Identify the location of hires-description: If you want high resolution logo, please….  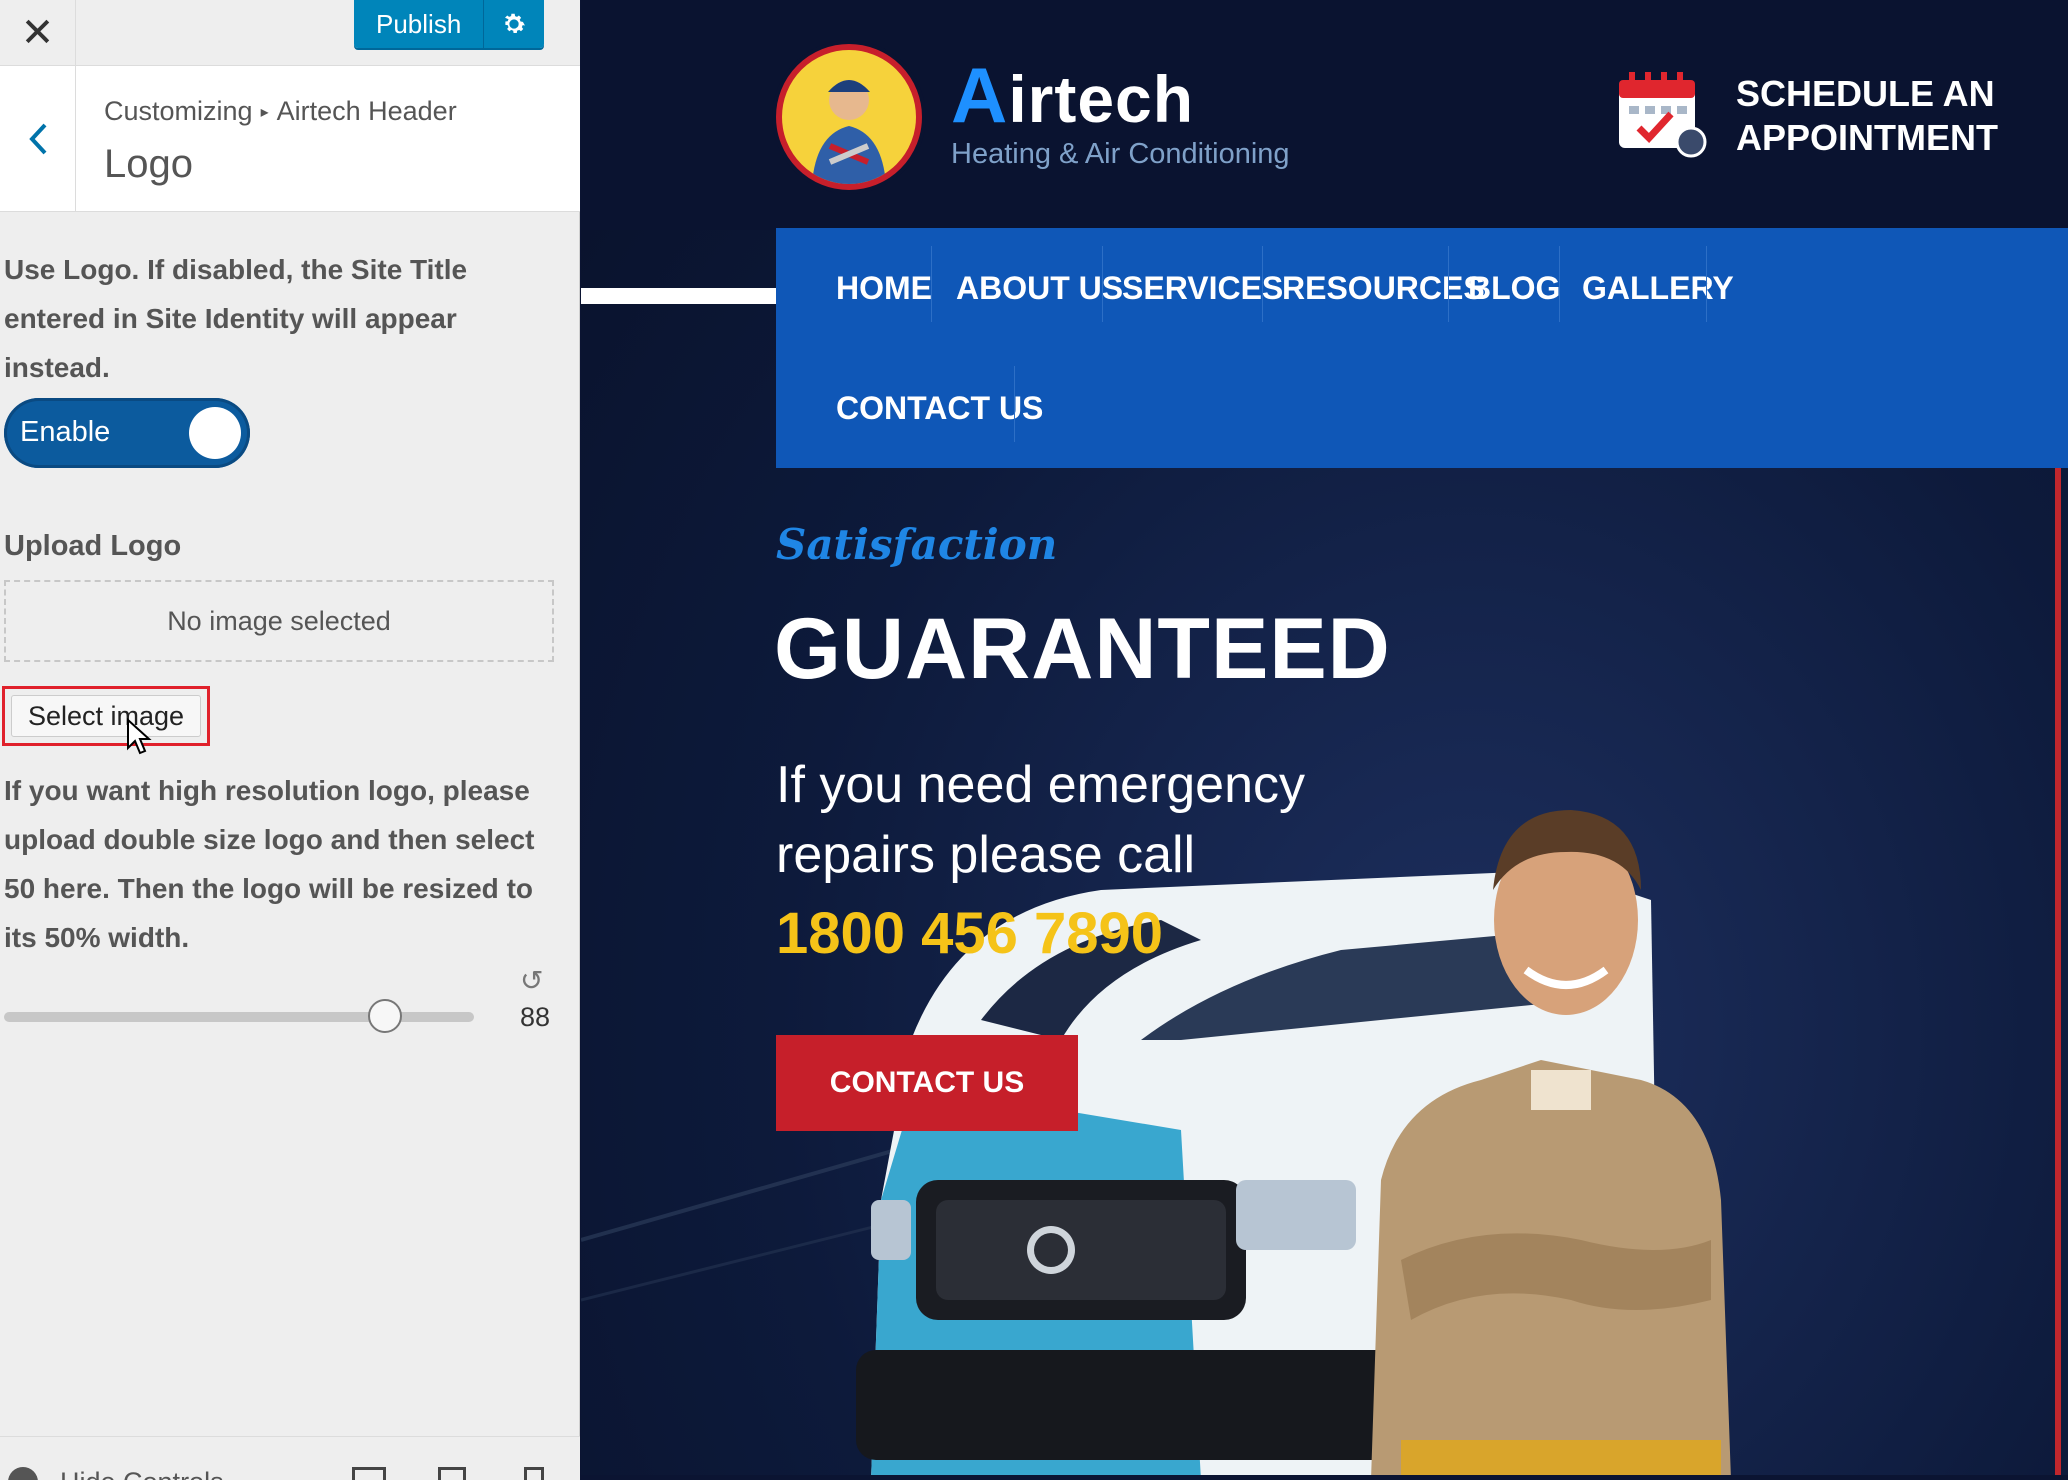
(269, 864).